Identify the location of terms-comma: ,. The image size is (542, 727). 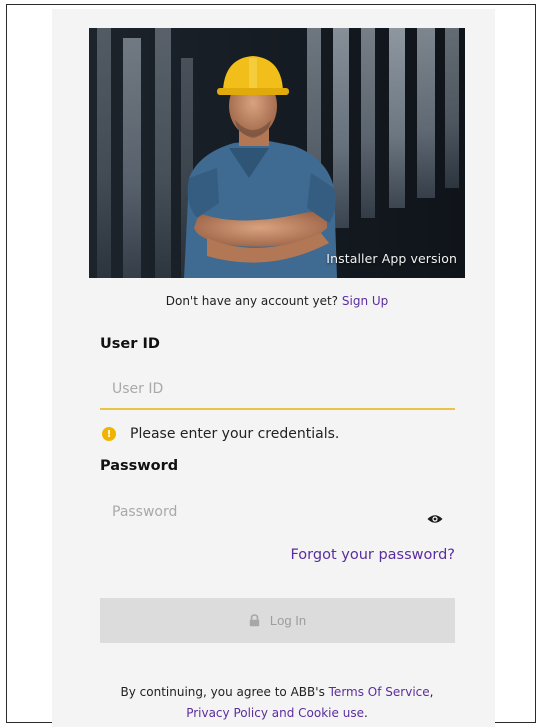
(431, 692).